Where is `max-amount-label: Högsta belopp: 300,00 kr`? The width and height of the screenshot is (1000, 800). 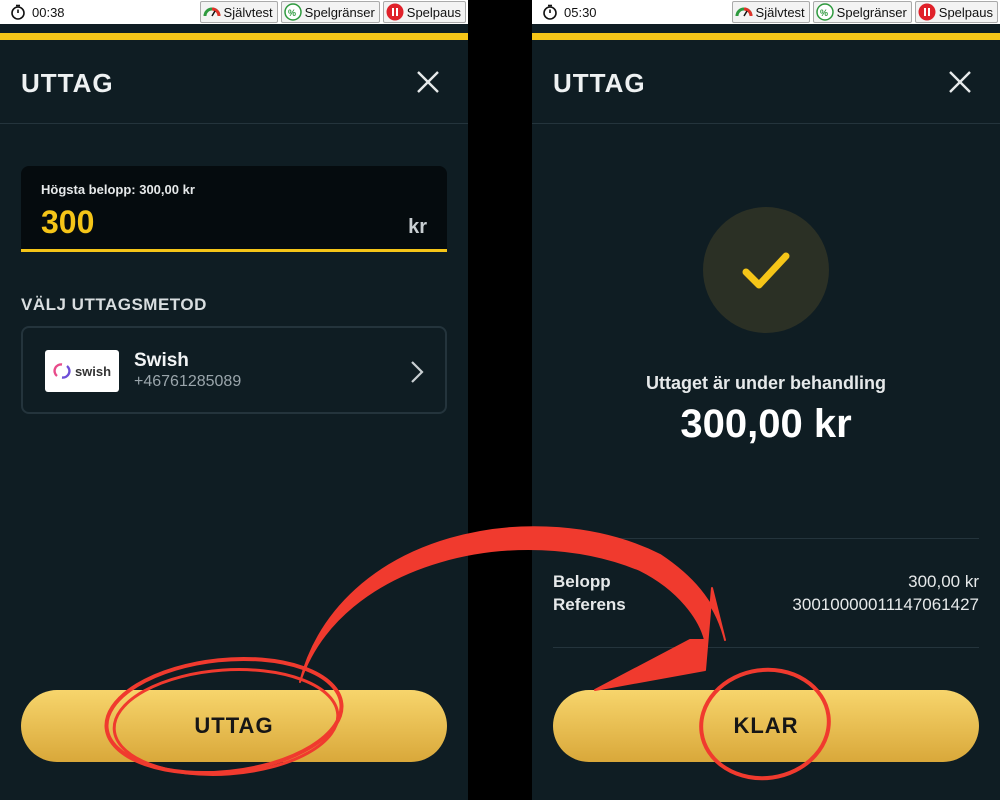
max-amount-label: Högsta belopp: 300,00 kr is located at coordinates (118, 189).